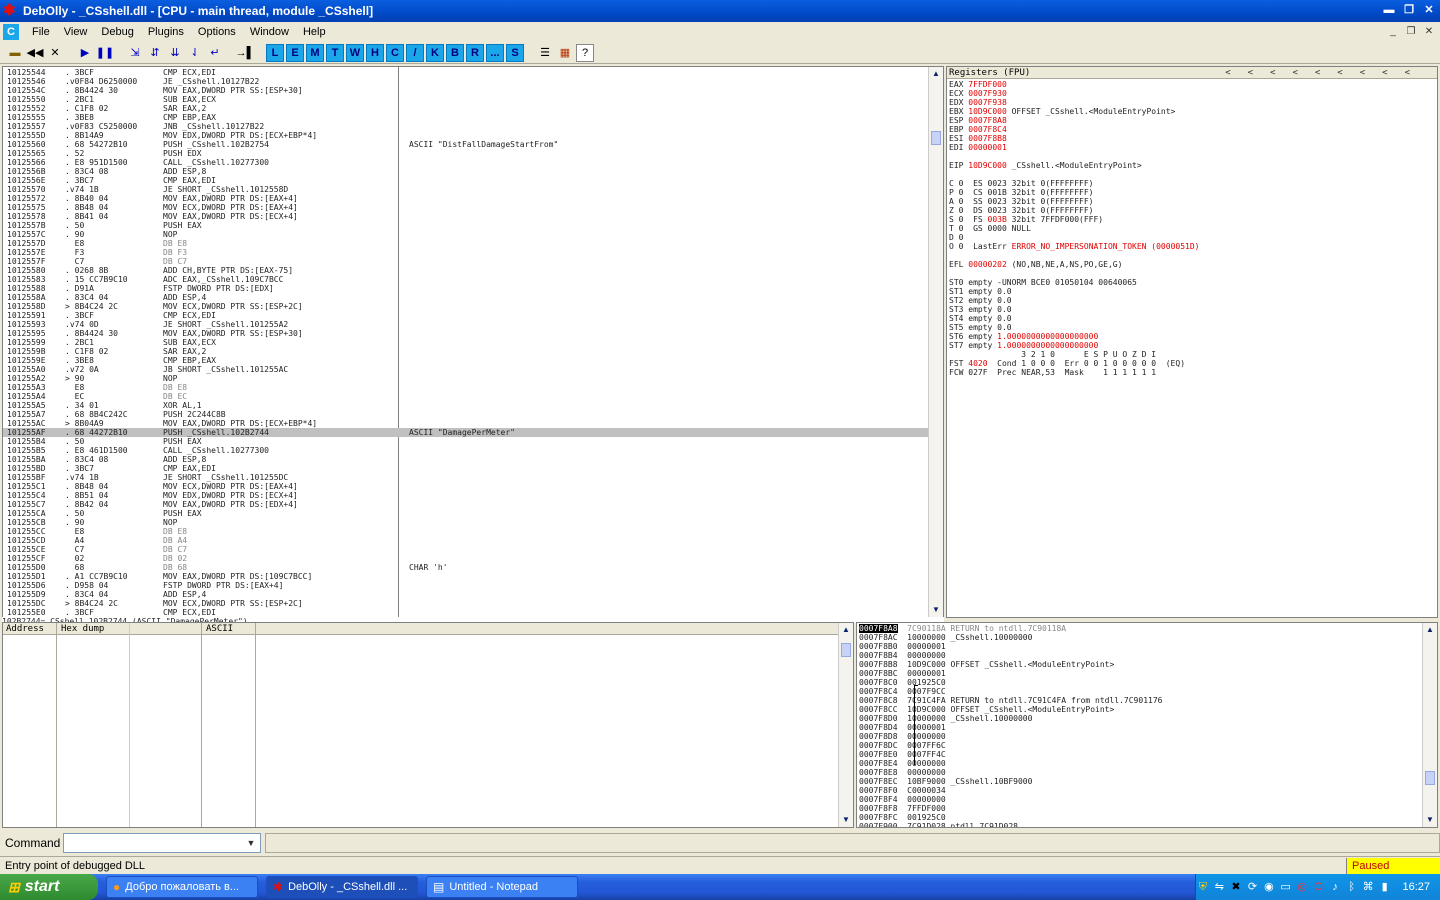 This screenshot has width=1440, height=900. Describe the element at coordinates (428, 725) in the screenshot. I see `dump-pane: Address Hex dump ASCII ▲ ▼` at that location.